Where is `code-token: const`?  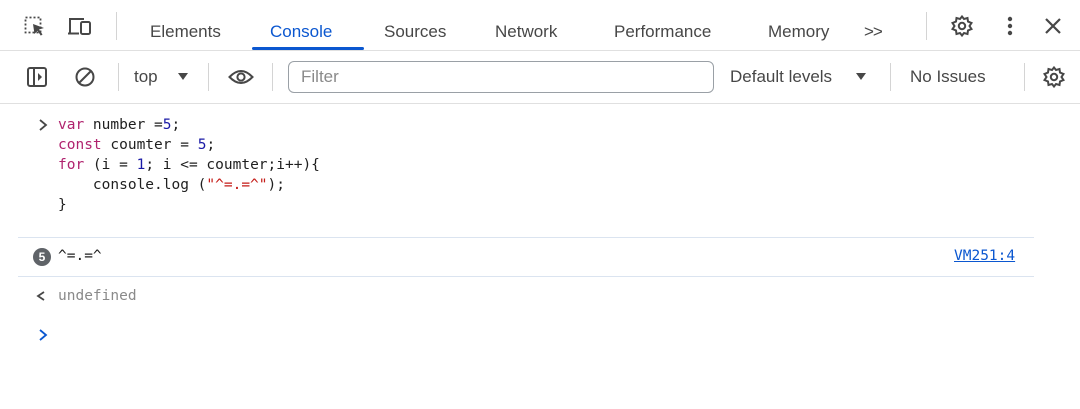 code-token: const is located at coordinates (84, 145).